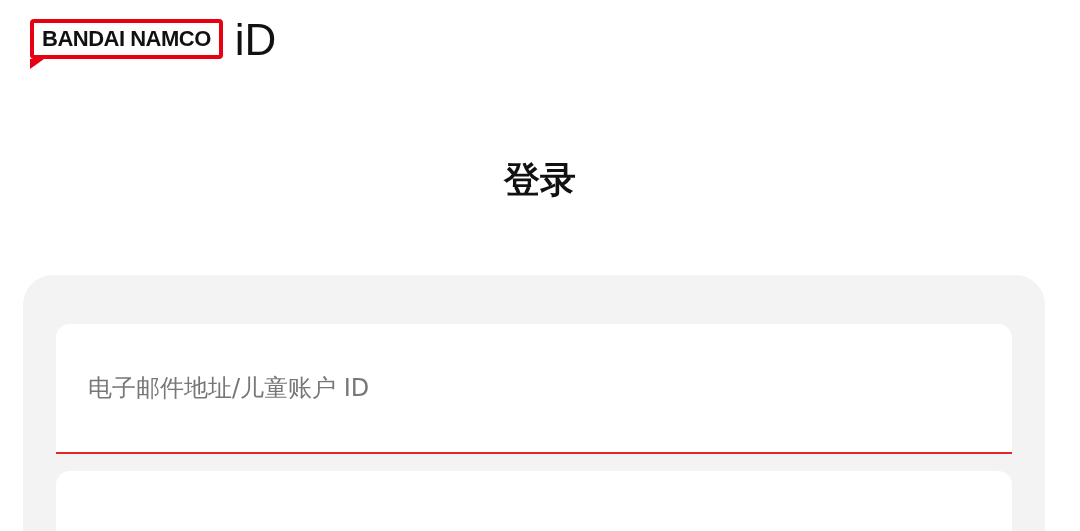 Image resolution: width=1080 pixels, height=531 pixels. What do you see at coordinates (255, 40) in the screenshot?
I see `logo-id: iD` at bounding box center [255, 40].